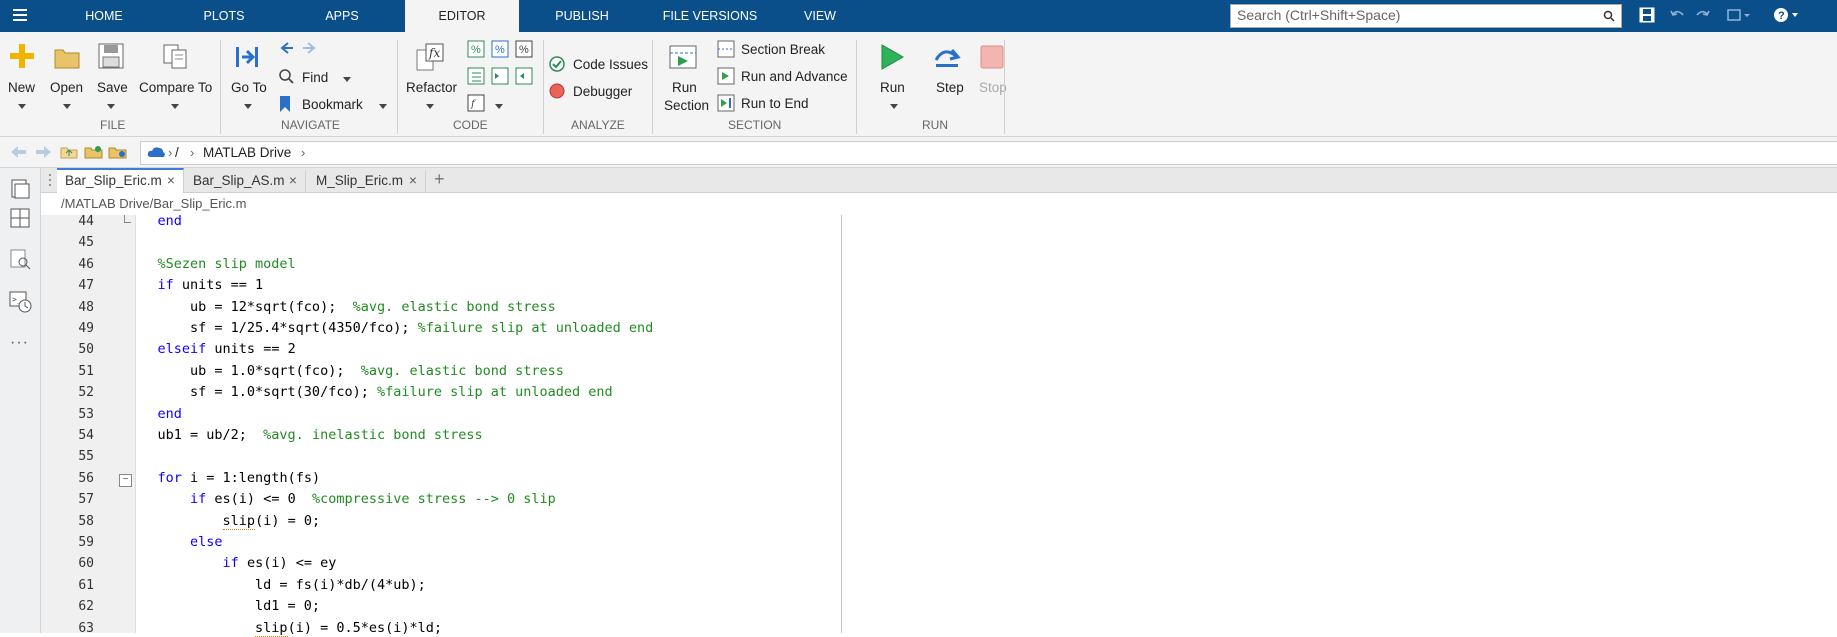 This screenshot has width=1837, height=637. Describe the element at coordinates (500, 50) in the screenshot. I see `uncomment-icon: %` at that location.